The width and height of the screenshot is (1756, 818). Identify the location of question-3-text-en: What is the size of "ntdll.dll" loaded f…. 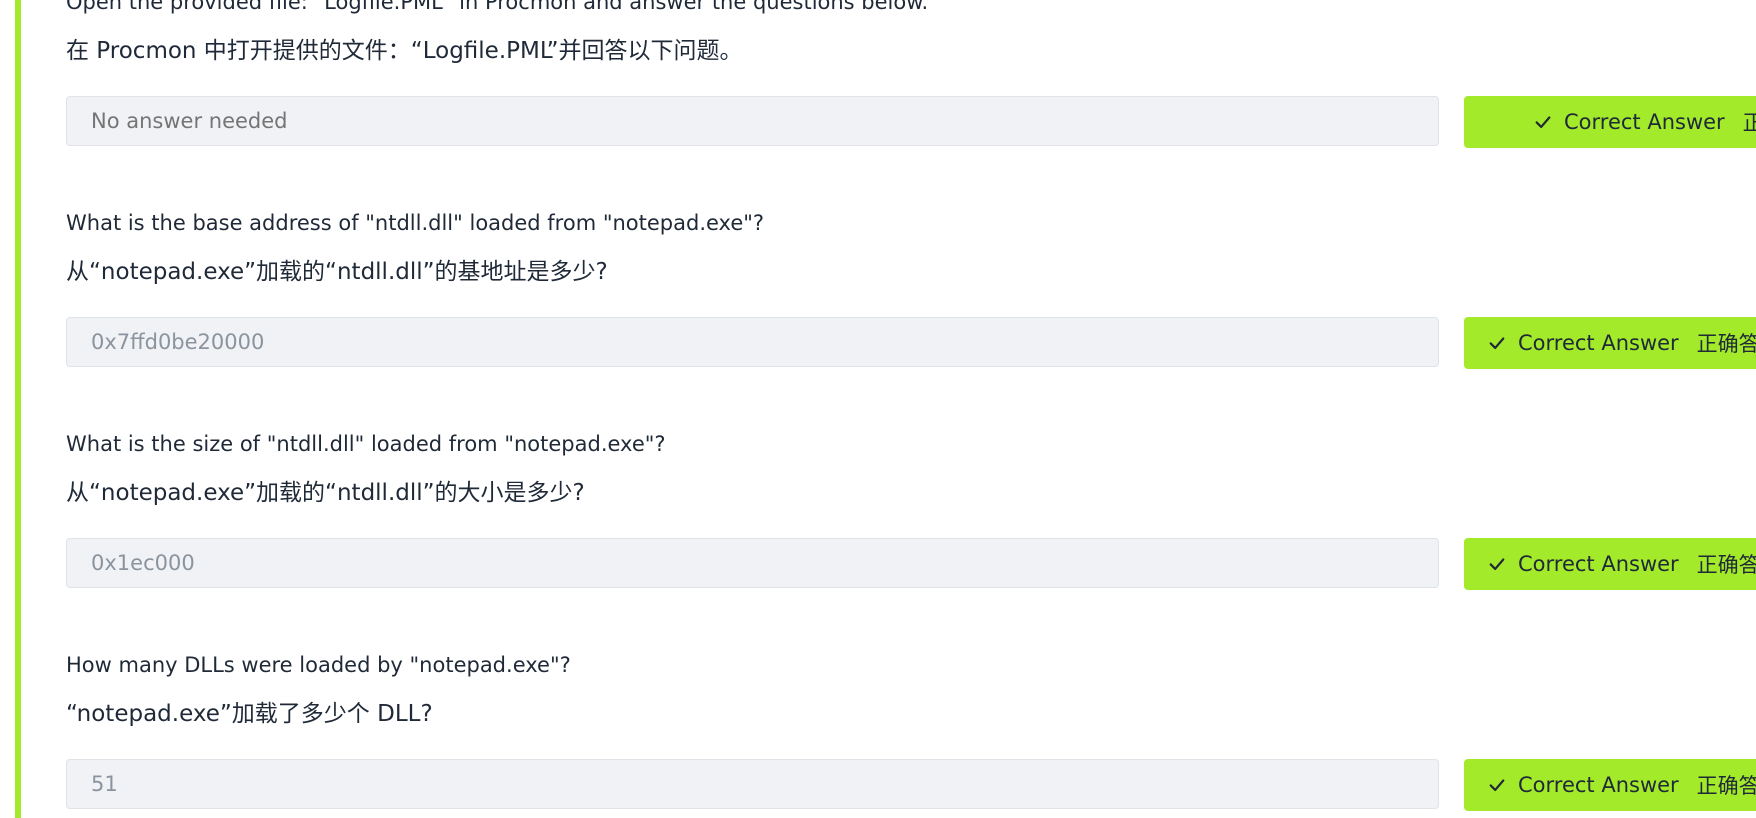
(366, 444).